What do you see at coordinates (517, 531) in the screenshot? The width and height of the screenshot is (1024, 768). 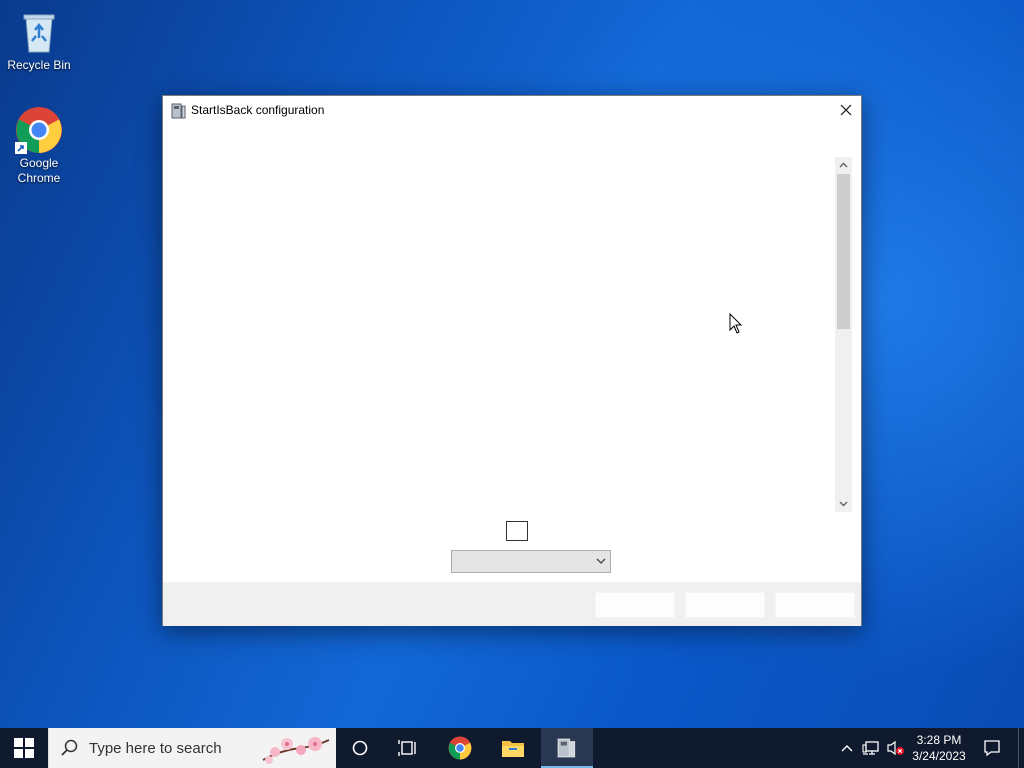 I see `checkbox` at bounding box center [517, 531].